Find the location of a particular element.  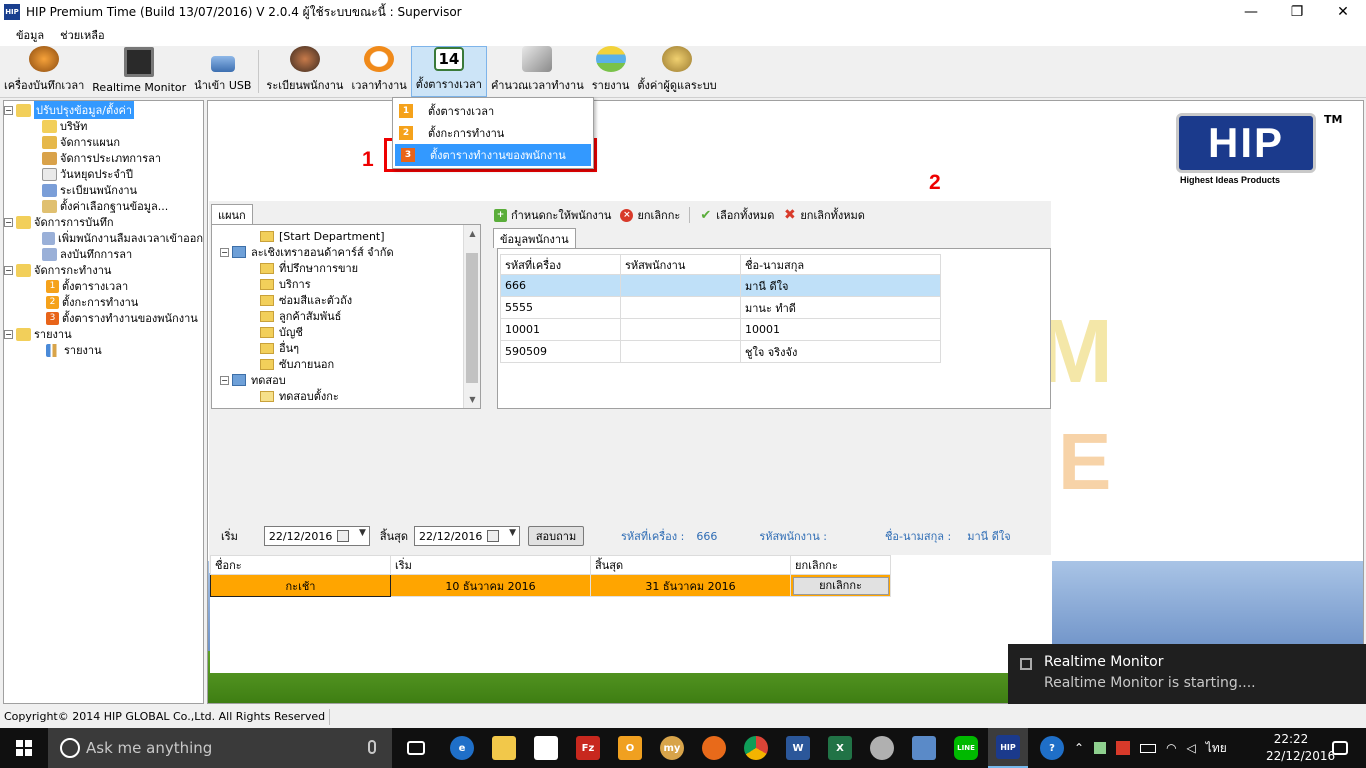

chevron-down-icon: ▼ is located at coordinates (512, 533).